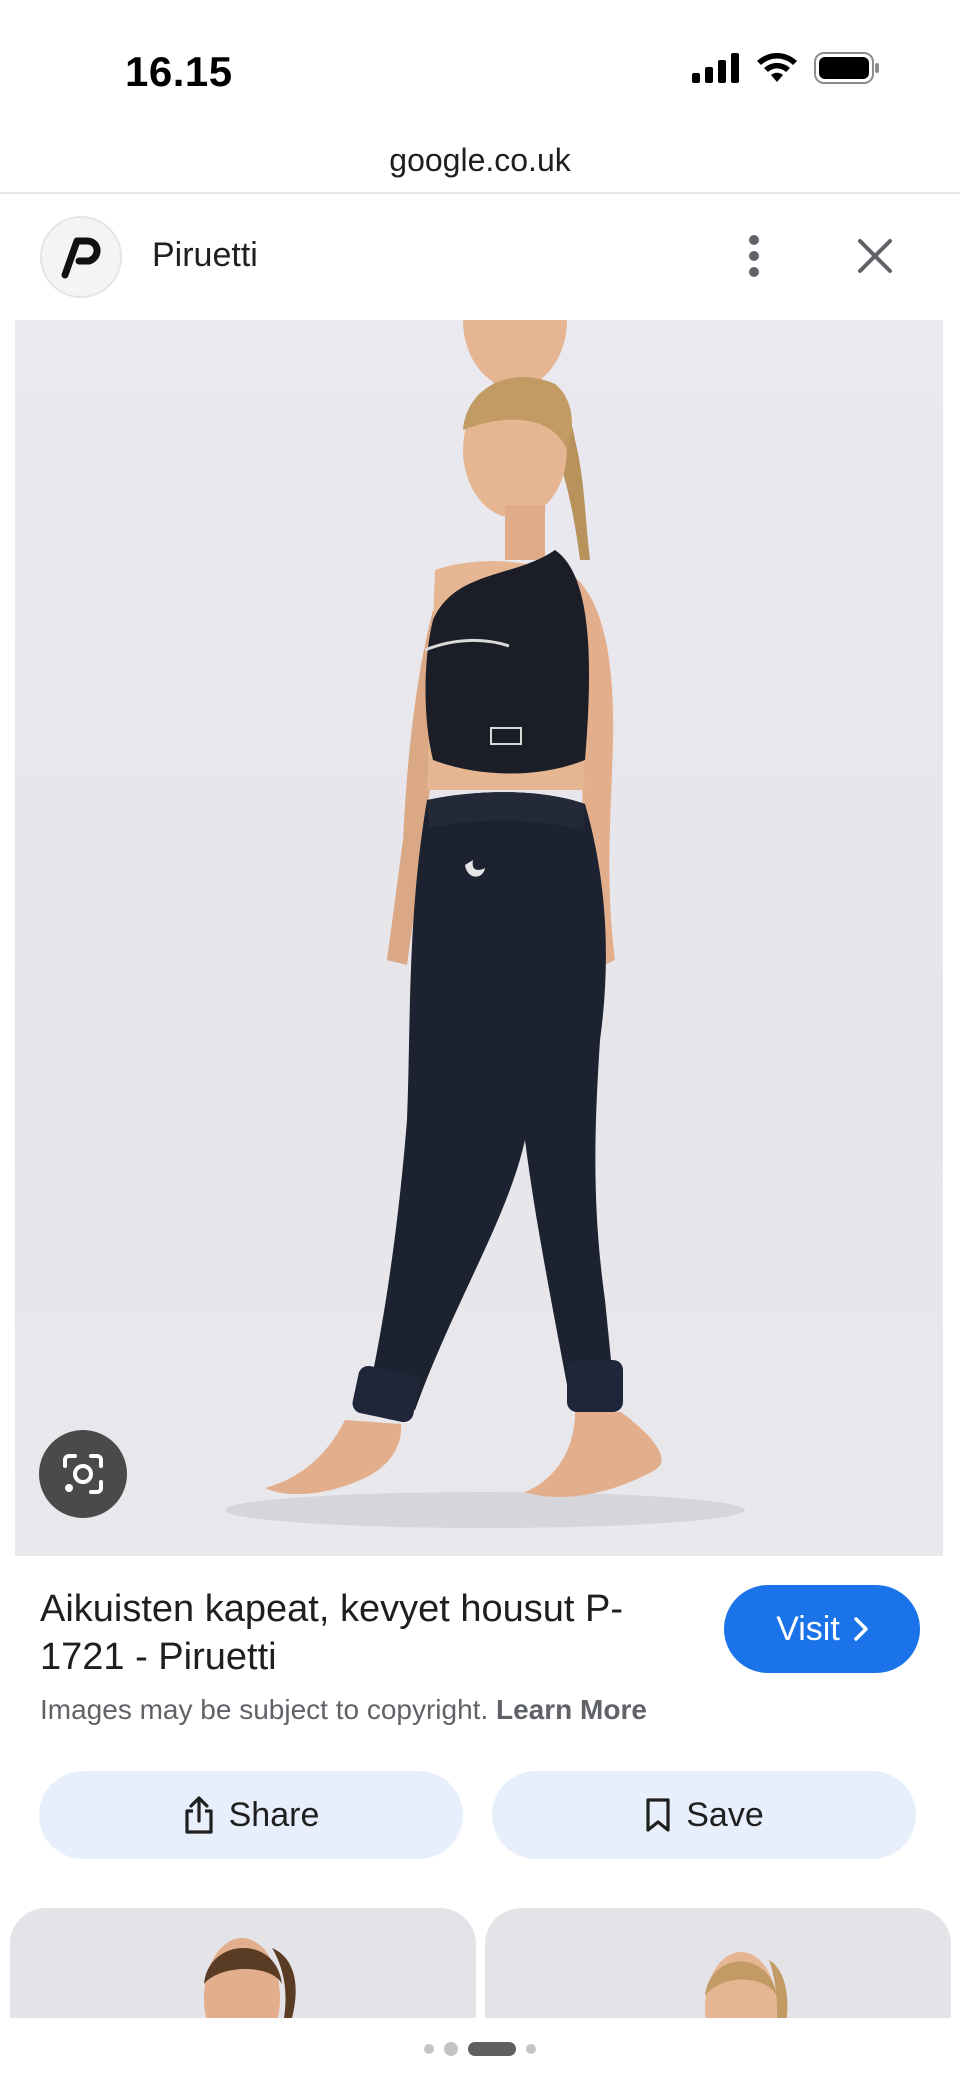  I want to click on piruetti-logo, so click(81, 258).